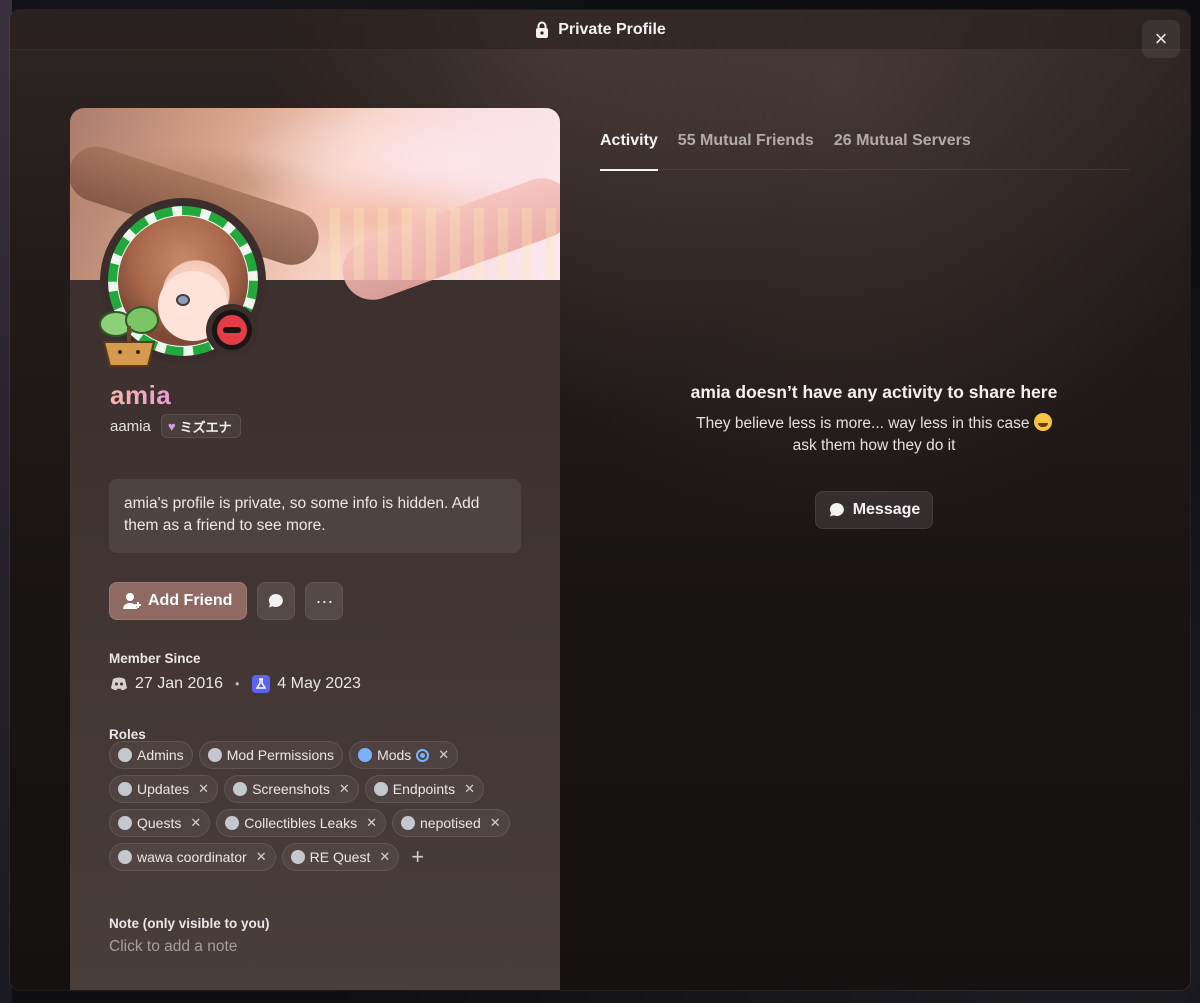  Describe the element at coordinates (417, 857) in the screenshot. I see `add-role-button: +` at that location.